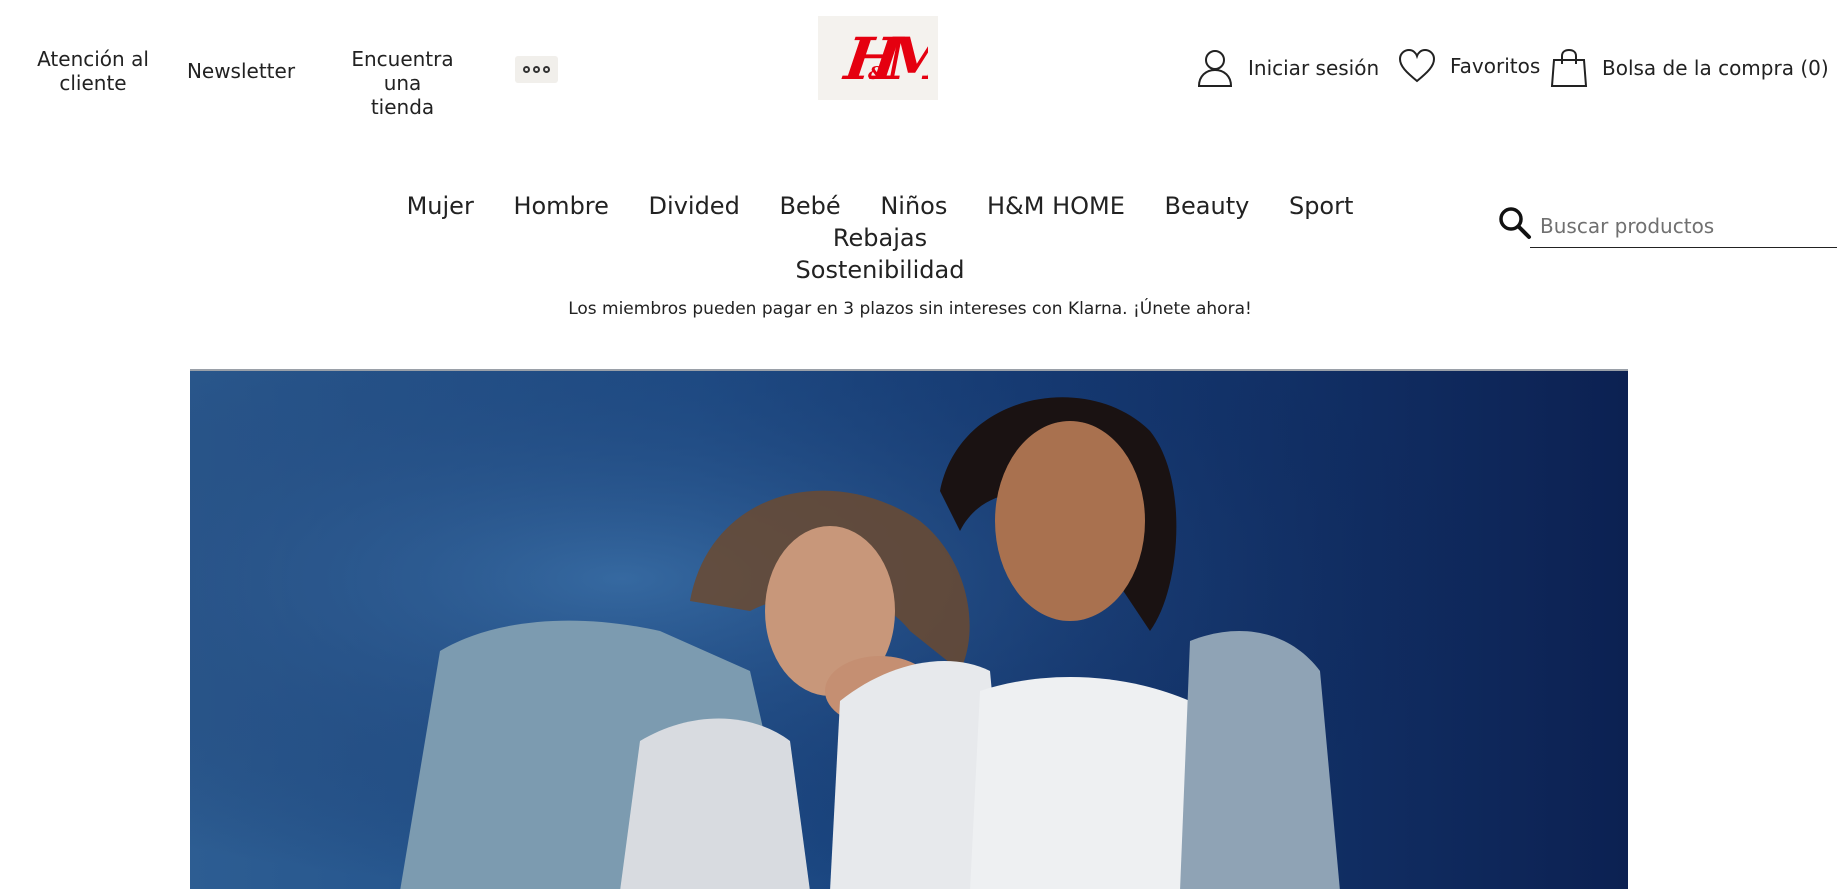  I want to click on search-icon, so click(1515, 223).